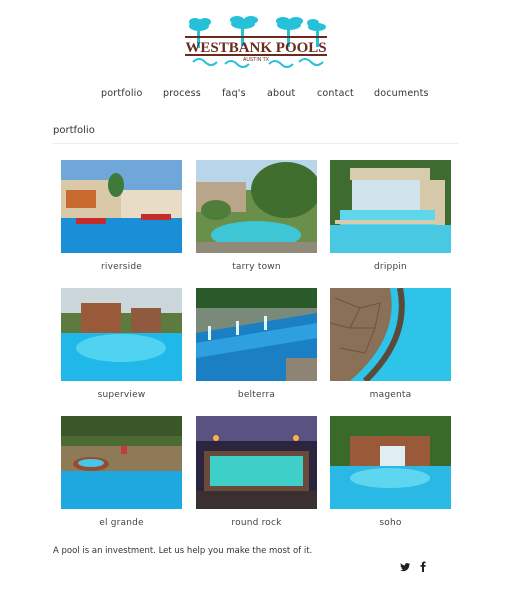 Image resolution: width=515 pixels, height=615 pixels. What do you see at coordinates (255, 48) in the screenshot?
I see `logo-wordmark: WESTBANK POOLS` at bounding box center [255, 48].